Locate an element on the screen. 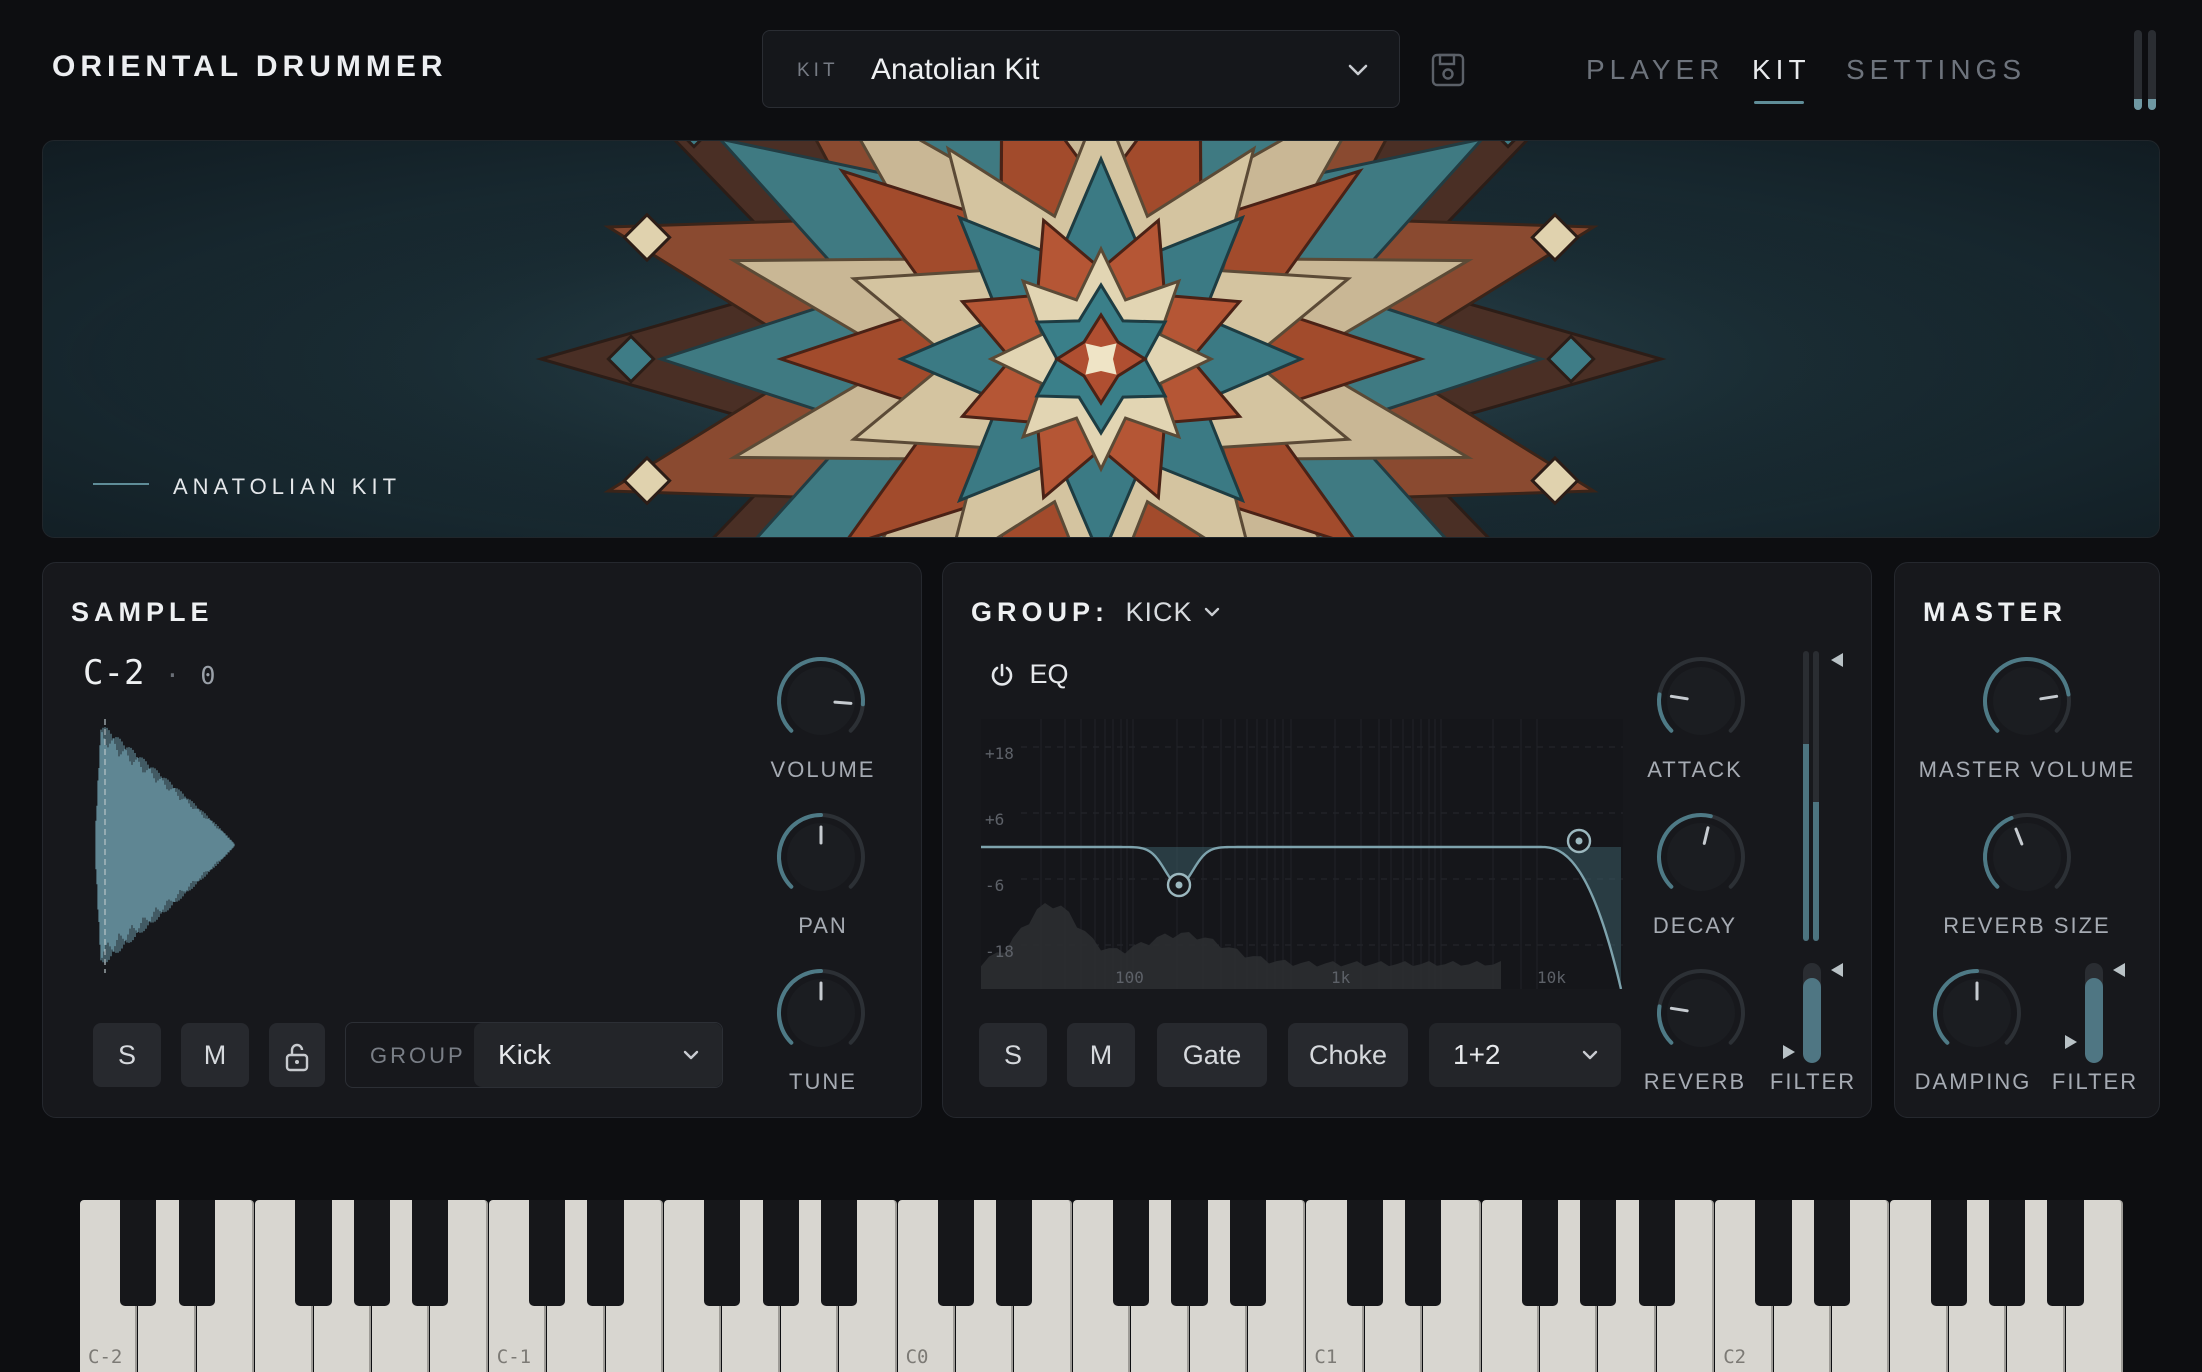 Image resolution: width=2202 pixels, height=1372 pixels. eq-y-label: -18 is located at coordinates (999, 951).